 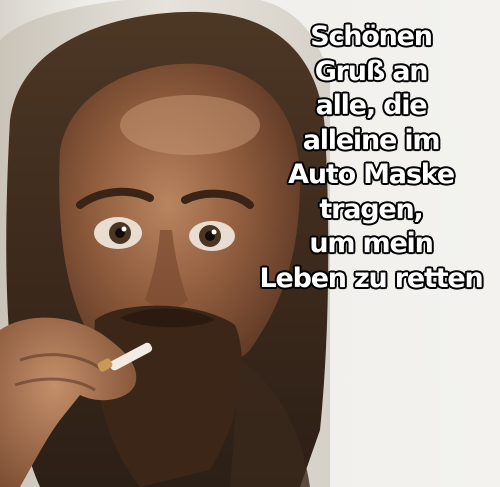 I want to click on caption-line: alleine im, so click(x=371, y=140).